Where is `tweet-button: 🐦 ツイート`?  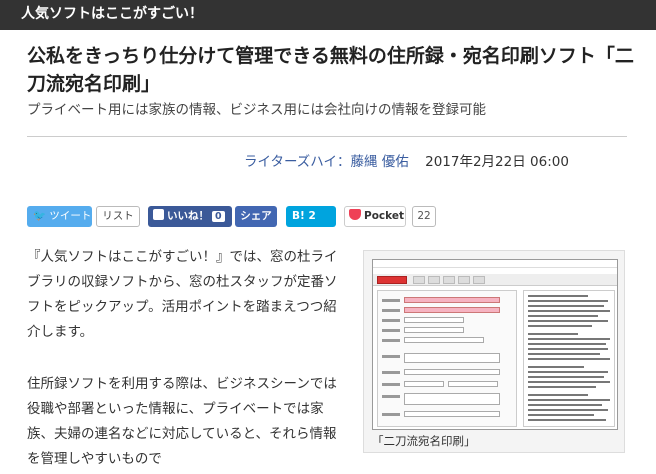 tweet-button: 🐦 ツイート is located at coordinates (59, 216).